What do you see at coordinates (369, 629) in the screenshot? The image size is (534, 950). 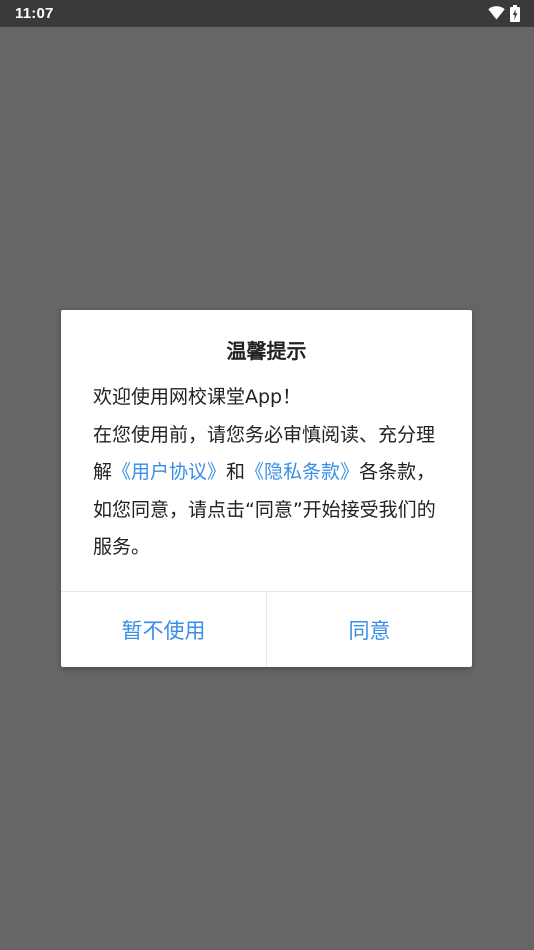 I see `agree-button: 同意` at bounding box center [369, 629].